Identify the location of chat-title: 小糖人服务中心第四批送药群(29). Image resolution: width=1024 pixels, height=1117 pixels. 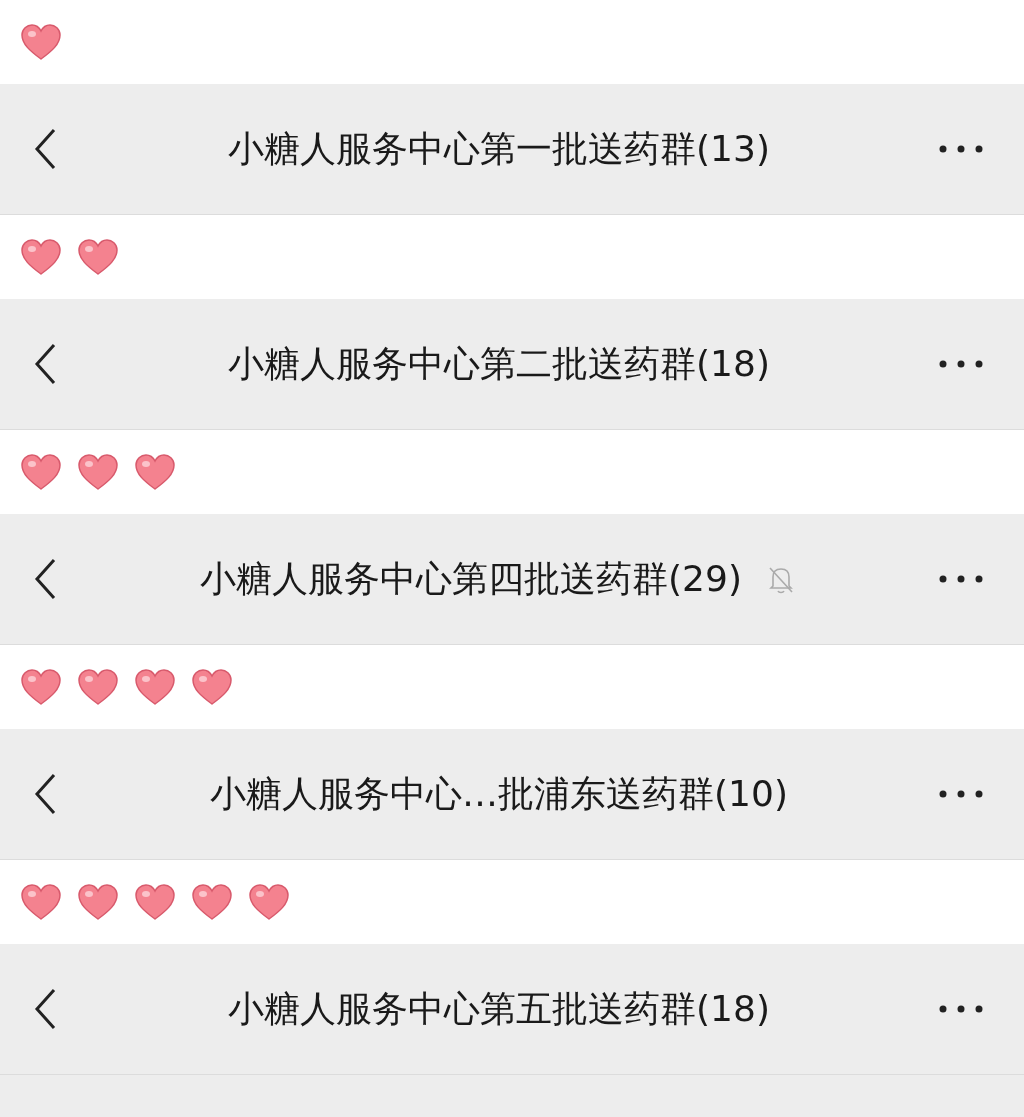
(471, 578).